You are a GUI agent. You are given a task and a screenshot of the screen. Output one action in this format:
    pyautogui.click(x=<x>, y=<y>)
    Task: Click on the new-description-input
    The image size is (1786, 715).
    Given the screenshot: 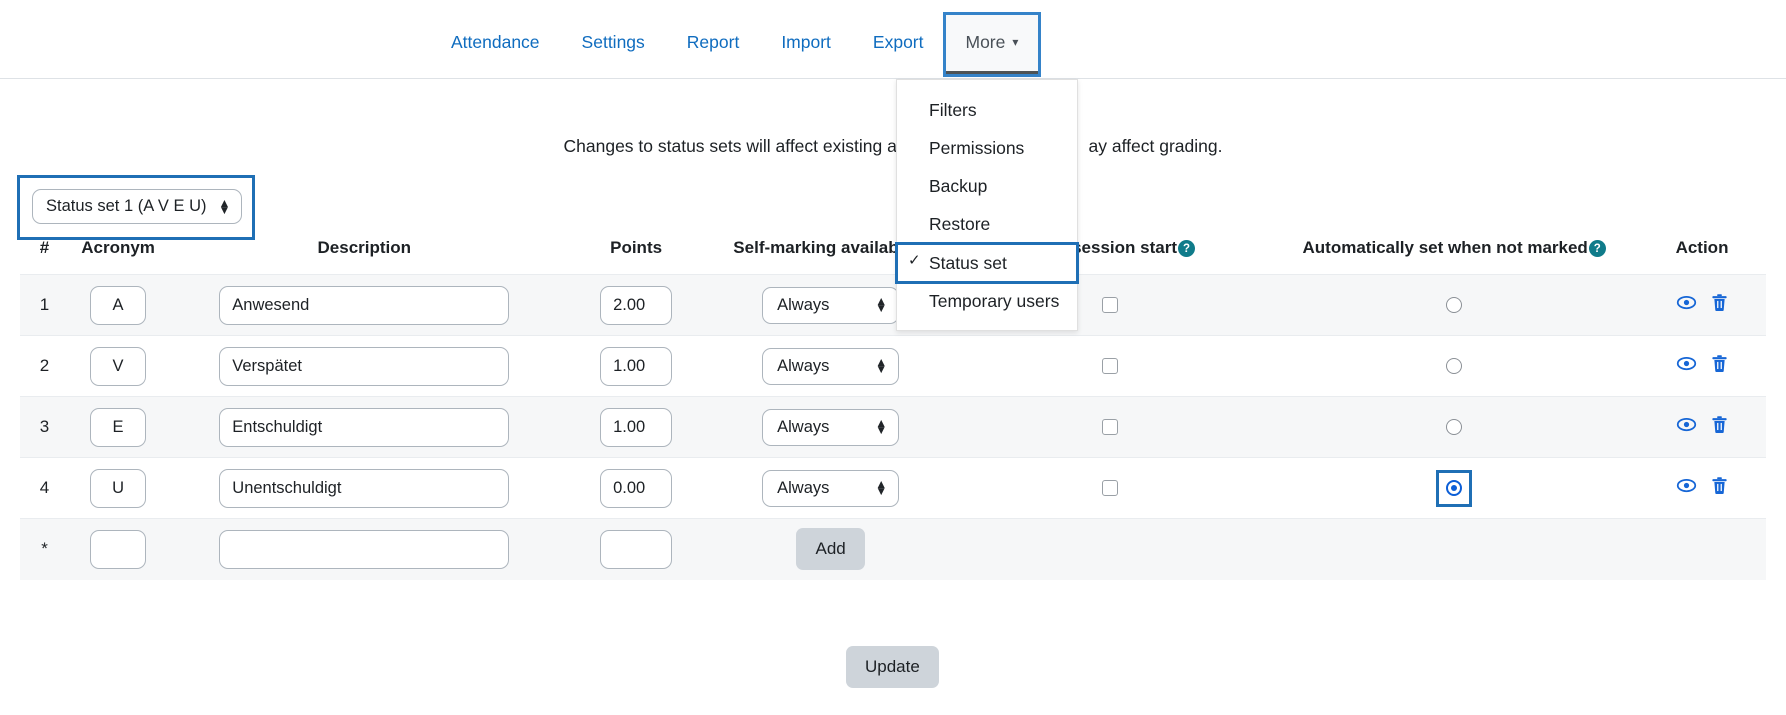 What is the action you would take?
    pyautogui.click(x=364, y=549)
    